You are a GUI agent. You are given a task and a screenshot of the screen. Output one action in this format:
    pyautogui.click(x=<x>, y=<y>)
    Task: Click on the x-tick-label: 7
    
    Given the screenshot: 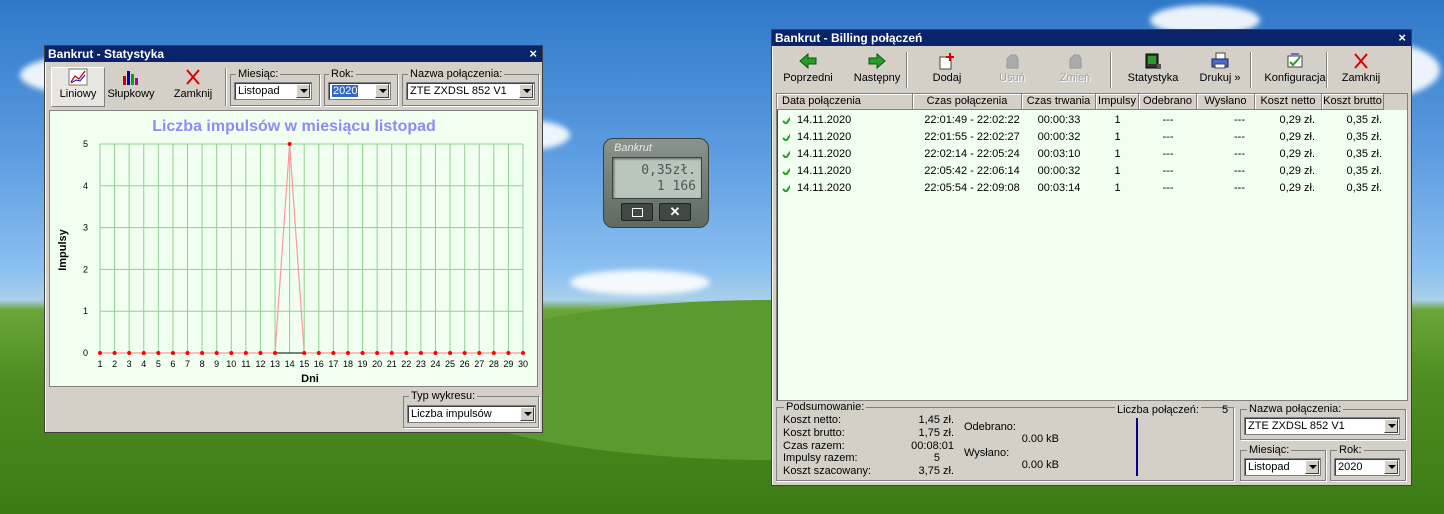 What is the action you would take?
    pyautogui.click(x=187, y=364)
    